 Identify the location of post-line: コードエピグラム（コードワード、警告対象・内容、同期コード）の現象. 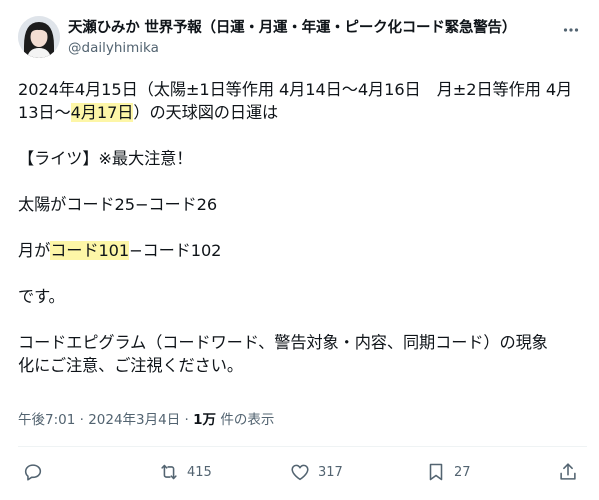
(283, 342).